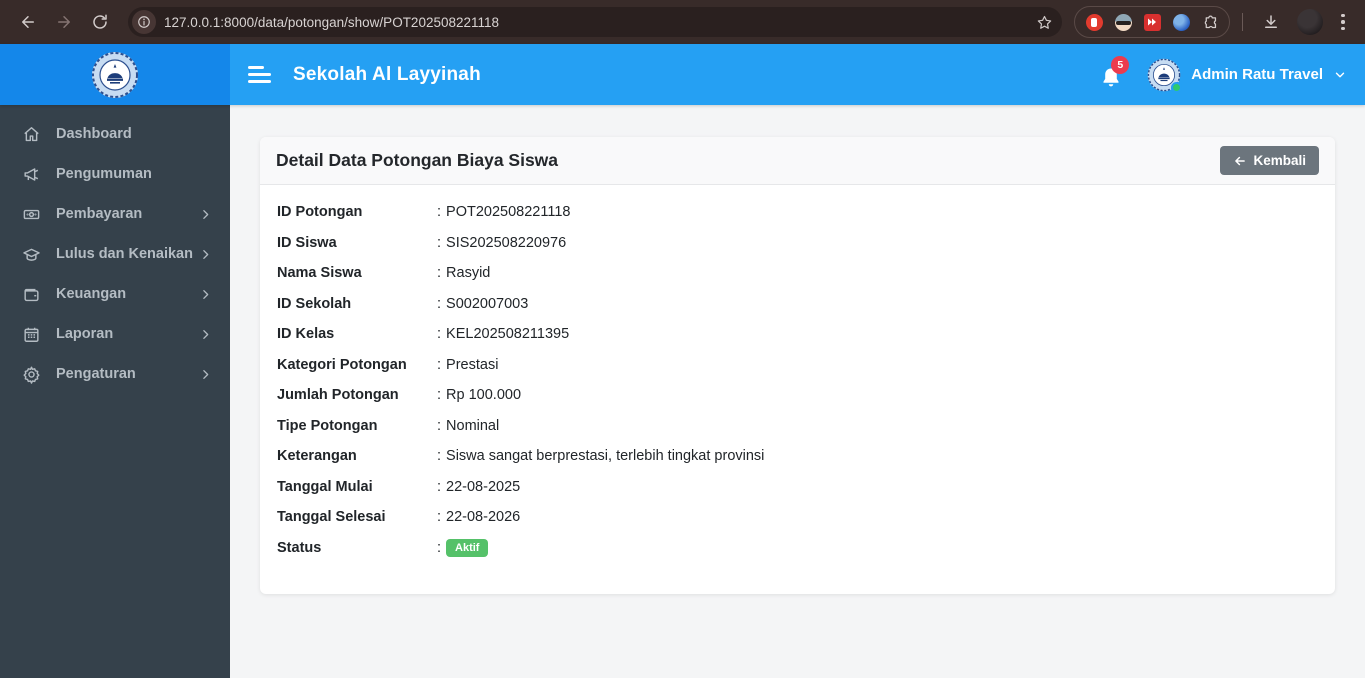 This screenshot has height=678, width=1365. I want to click on sidebar-toggle-icon, so click(259, 74).